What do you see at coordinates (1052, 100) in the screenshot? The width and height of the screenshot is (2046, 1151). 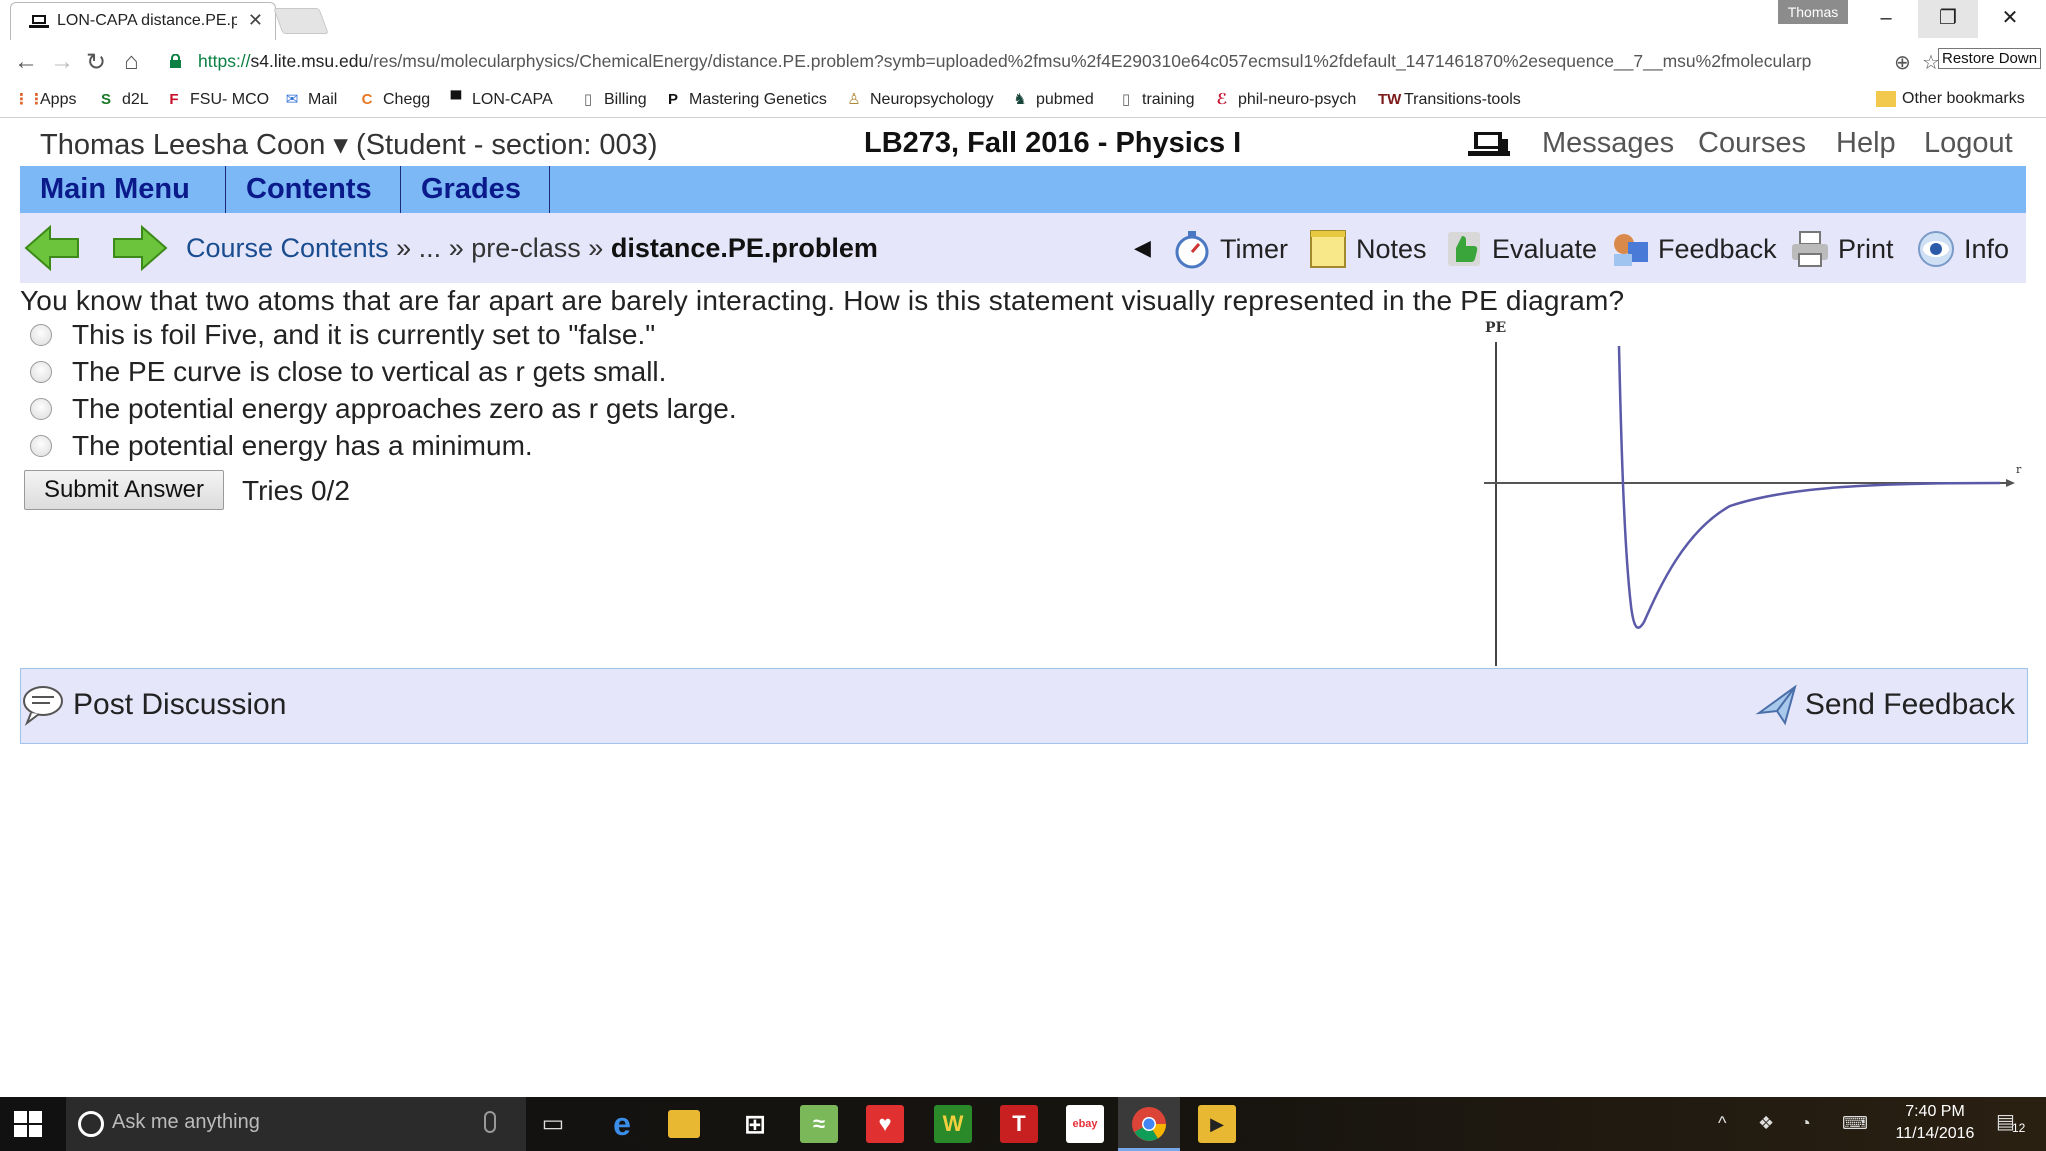 I see `bookmark-pubmed: ♞ pubmed` at bounding box center [1052, 100].